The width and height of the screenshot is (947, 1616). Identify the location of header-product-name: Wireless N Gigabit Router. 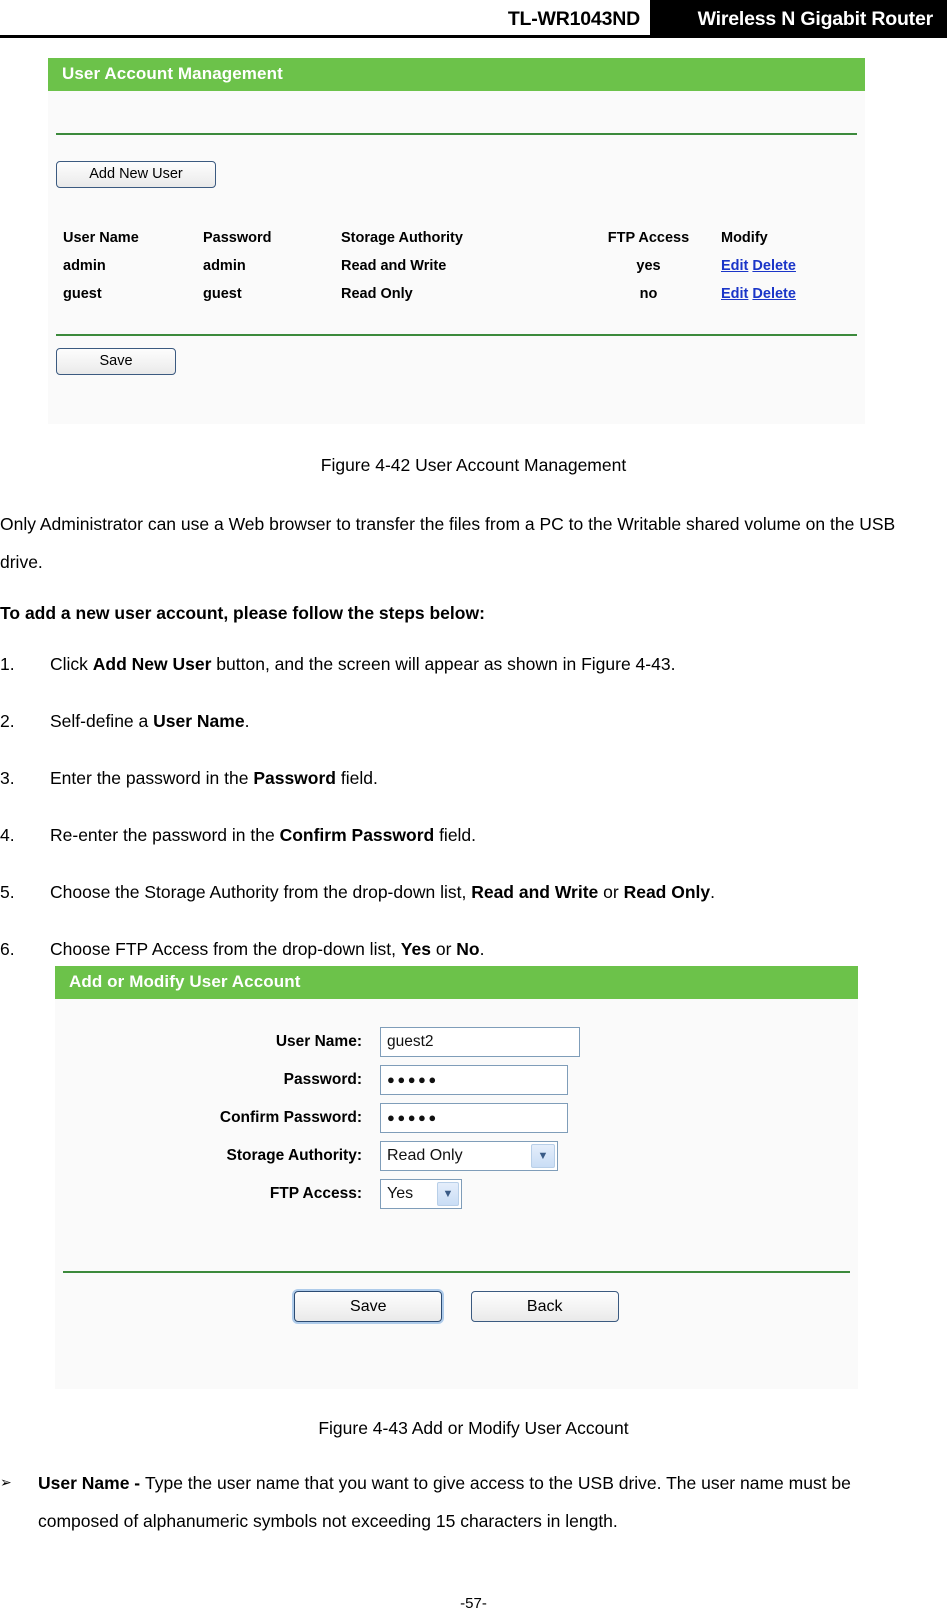
(815, 19).